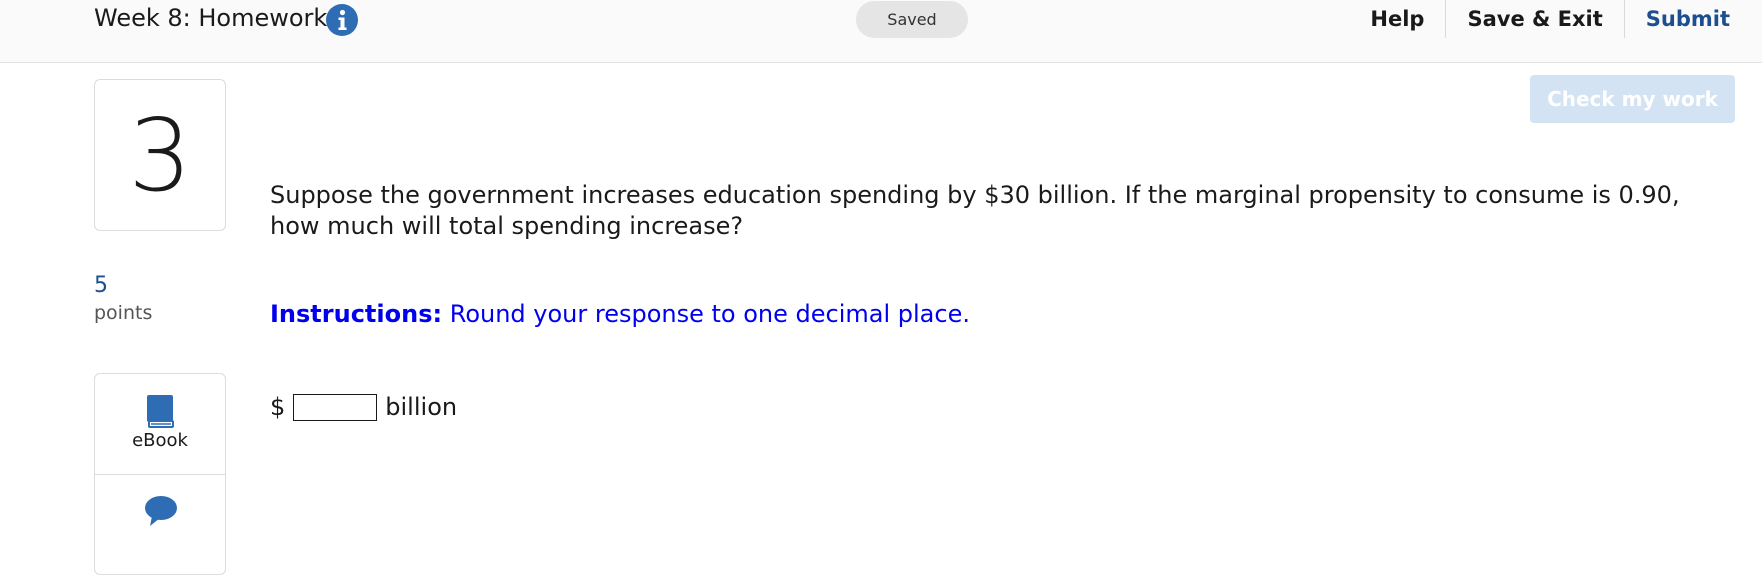  Describe the element at coordinates (335, 407) in the screenshot. I see `answer-input` at that location.